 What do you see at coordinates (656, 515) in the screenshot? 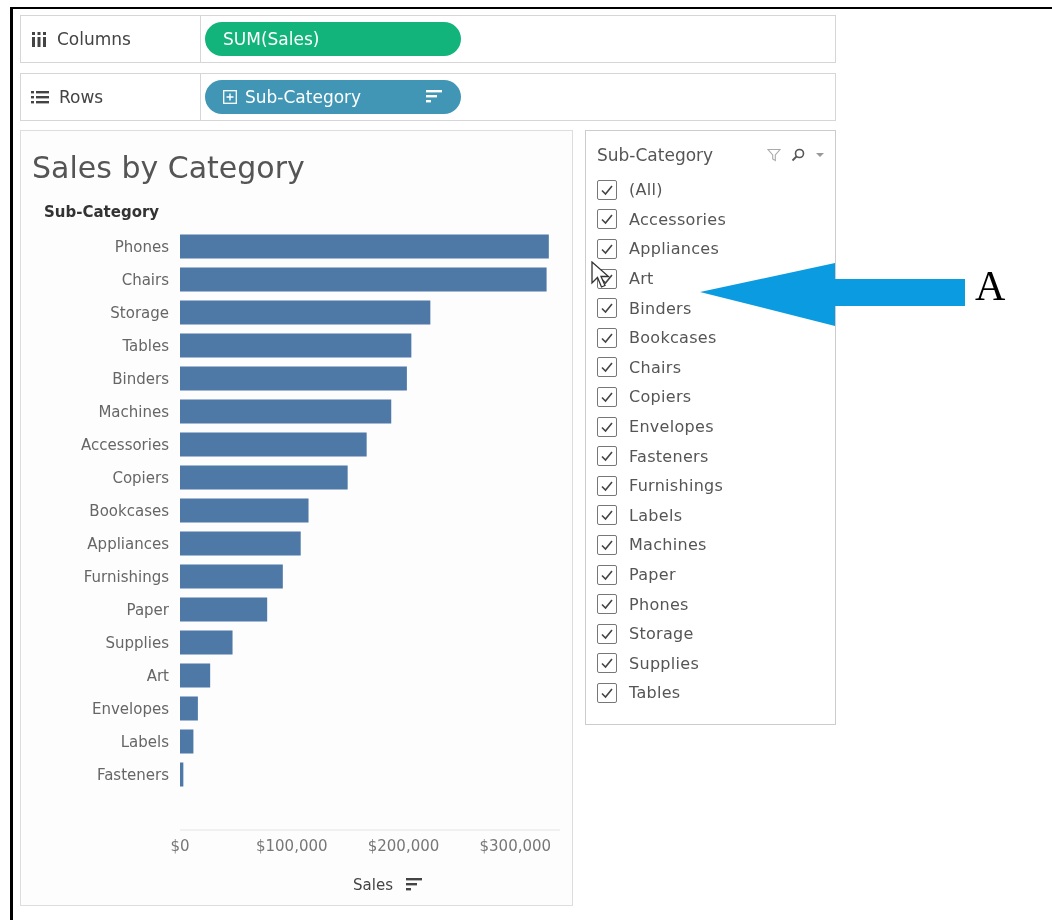
I see `filter-item-label: Labels` at bounding box center [656, 515].